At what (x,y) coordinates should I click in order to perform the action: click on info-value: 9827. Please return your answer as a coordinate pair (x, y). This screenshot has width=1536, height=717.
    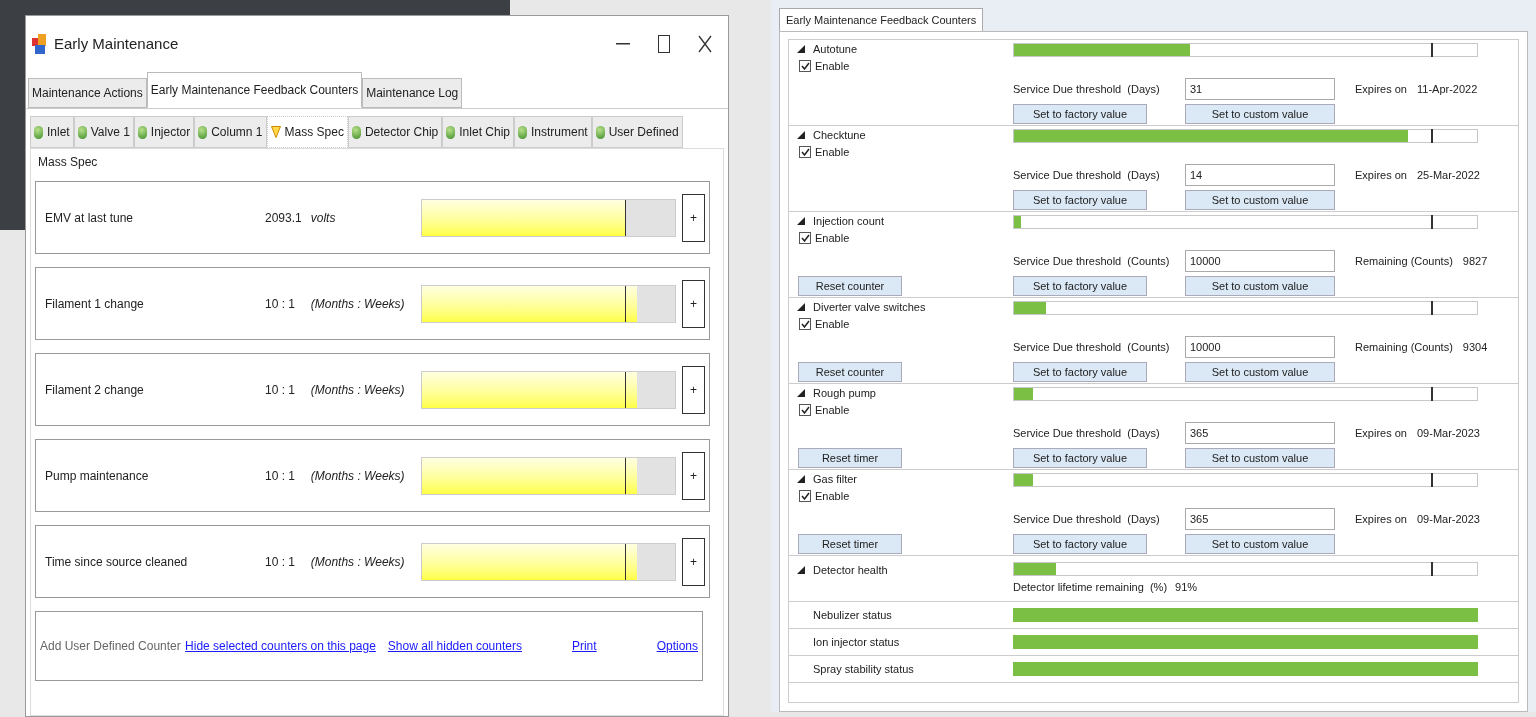
    Looking at the image, I should click on (1475, 261).